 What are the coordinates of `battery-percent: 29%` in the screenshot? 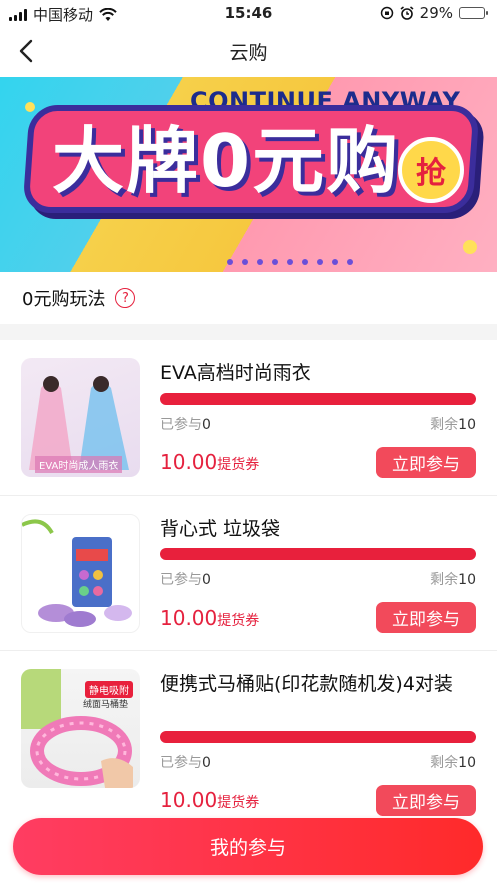 It's located at (436, 13).